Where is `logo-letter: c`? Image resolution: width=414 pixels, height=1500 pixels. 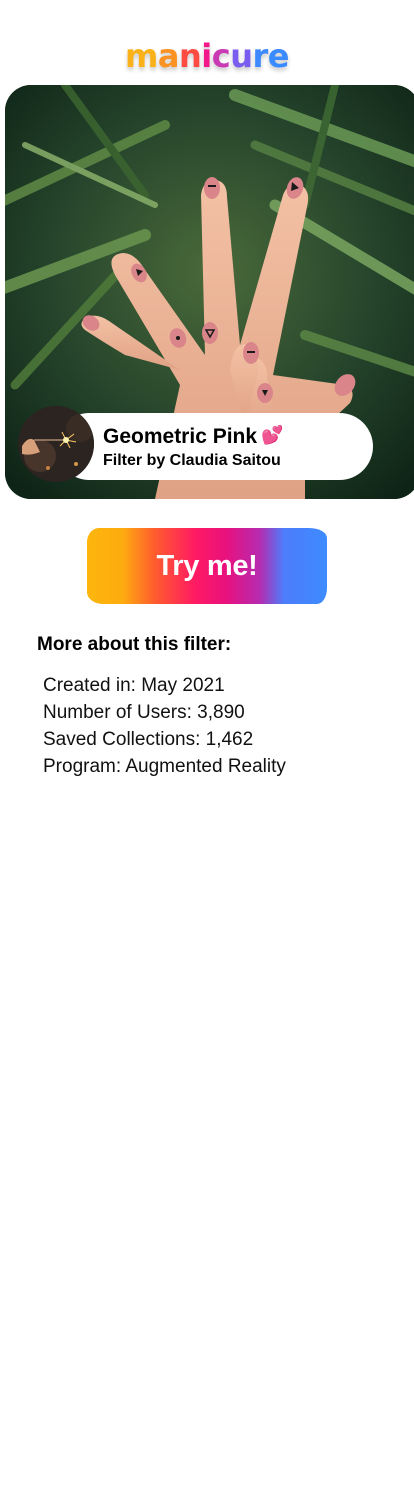 logo-letter: c is located at coordinates (221, 56).